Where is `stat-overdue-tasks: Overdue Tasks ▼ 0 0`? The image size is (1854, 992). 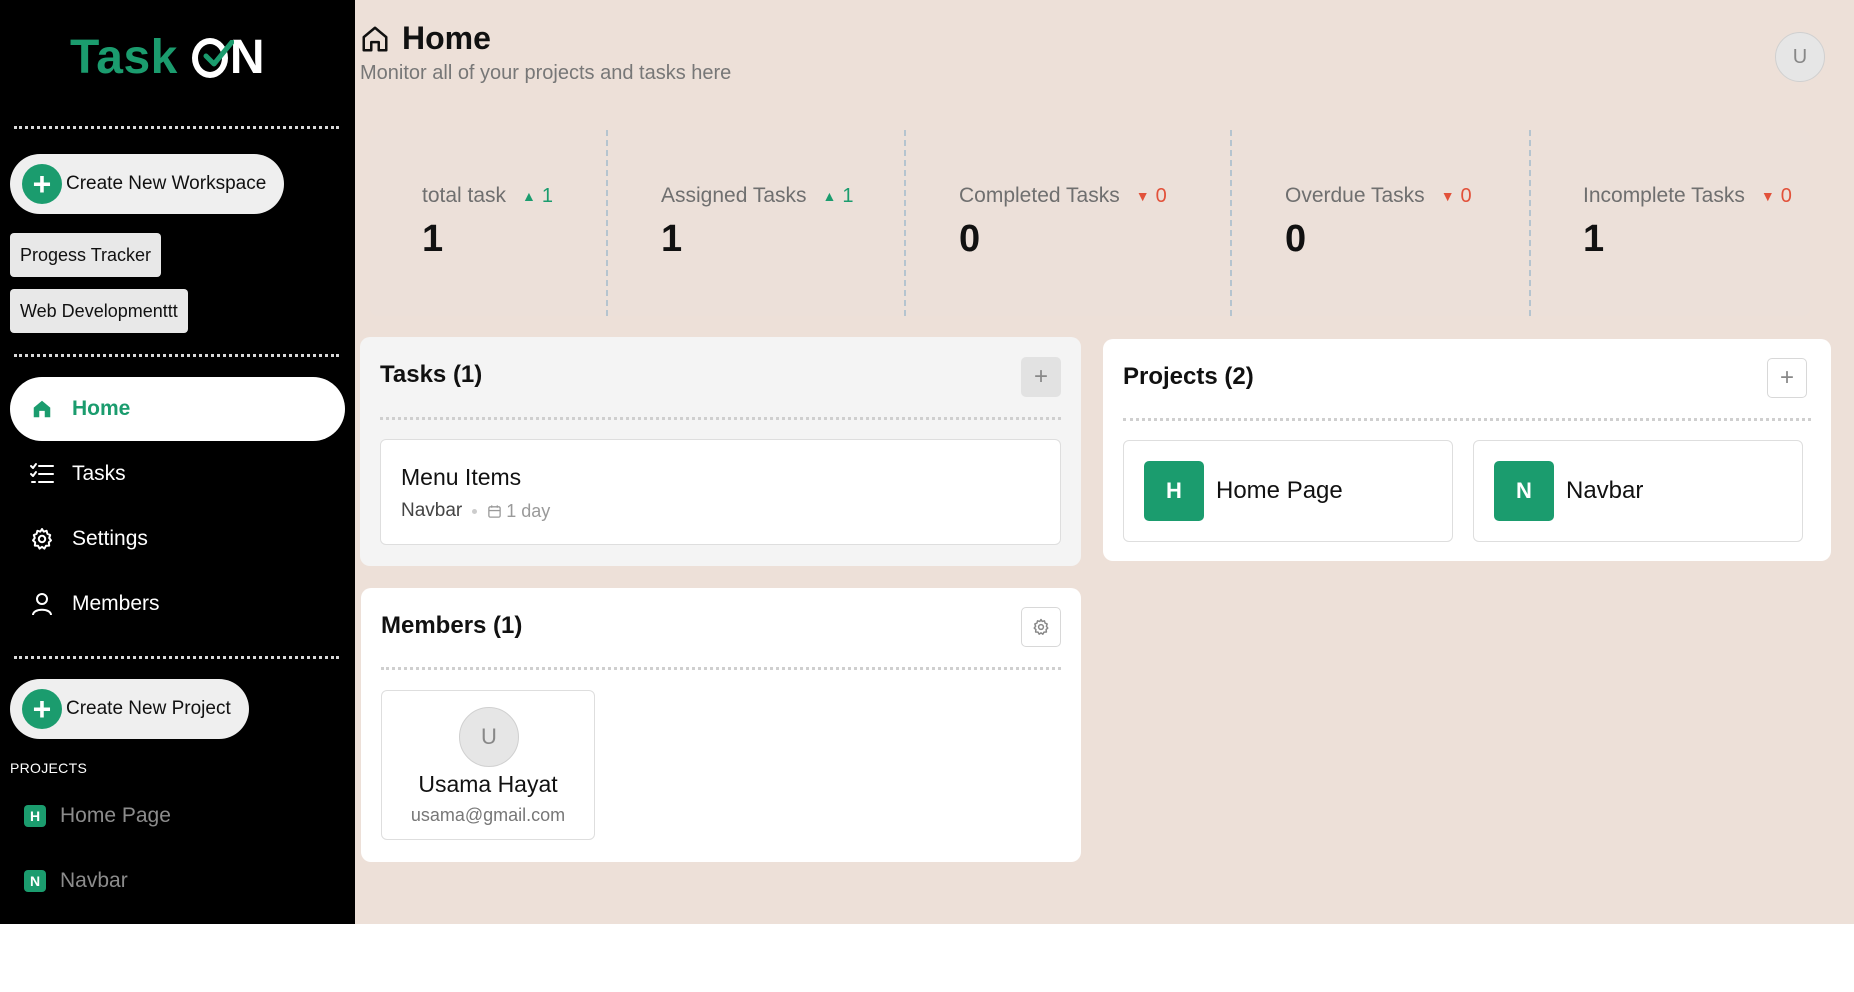 stat-overdue-tasks: Overdue Tasks ▼ 0 0 is located at coordinates (1381, 223).